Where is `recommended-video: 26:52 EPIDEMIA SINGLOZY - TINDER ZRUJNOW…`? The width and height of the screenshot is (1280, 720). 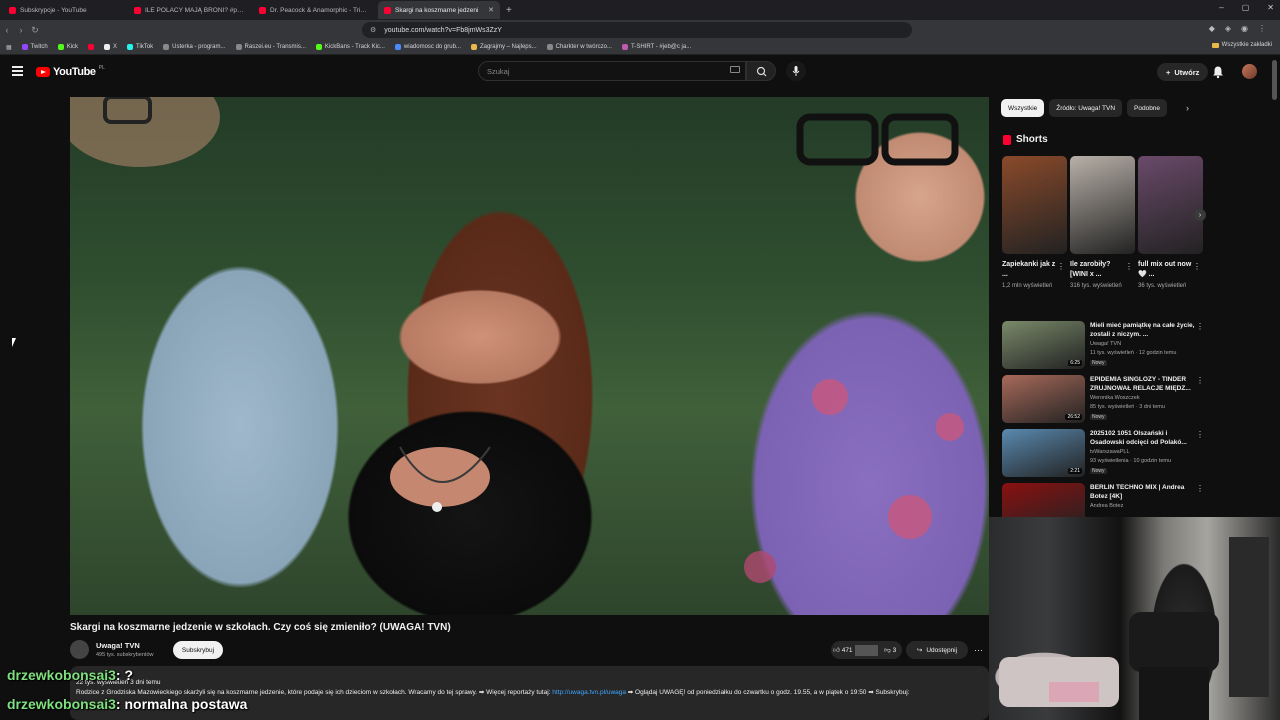 recommended-video: 26:52 EPIDEMIA SINGLOZY - TINDER ZRUJNOW… is located at coordinates (1103, 400).